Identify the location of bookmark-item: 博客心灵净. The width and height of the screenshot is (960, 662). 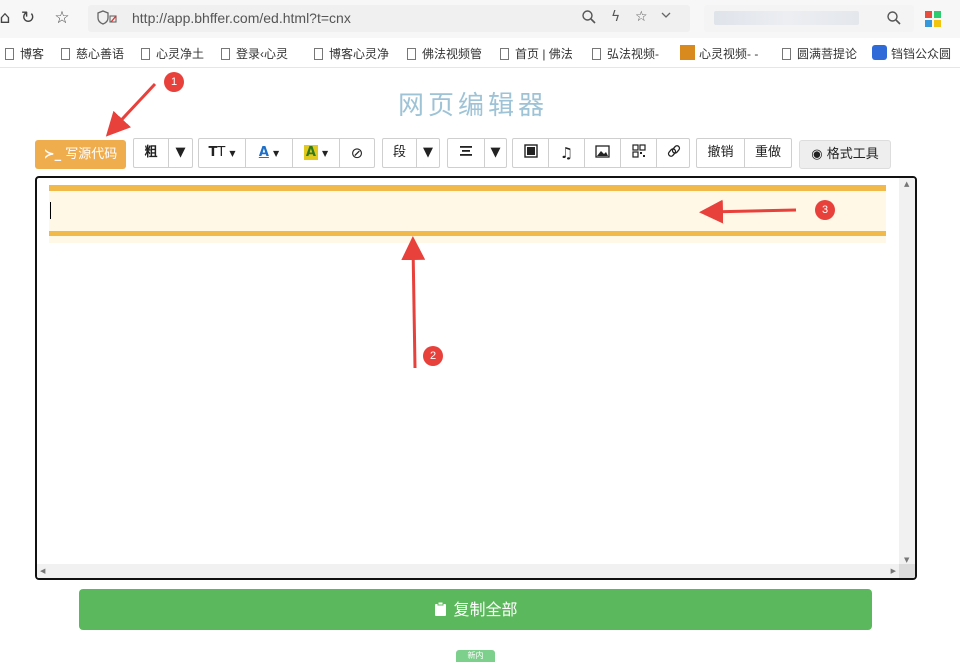
(351, 53).